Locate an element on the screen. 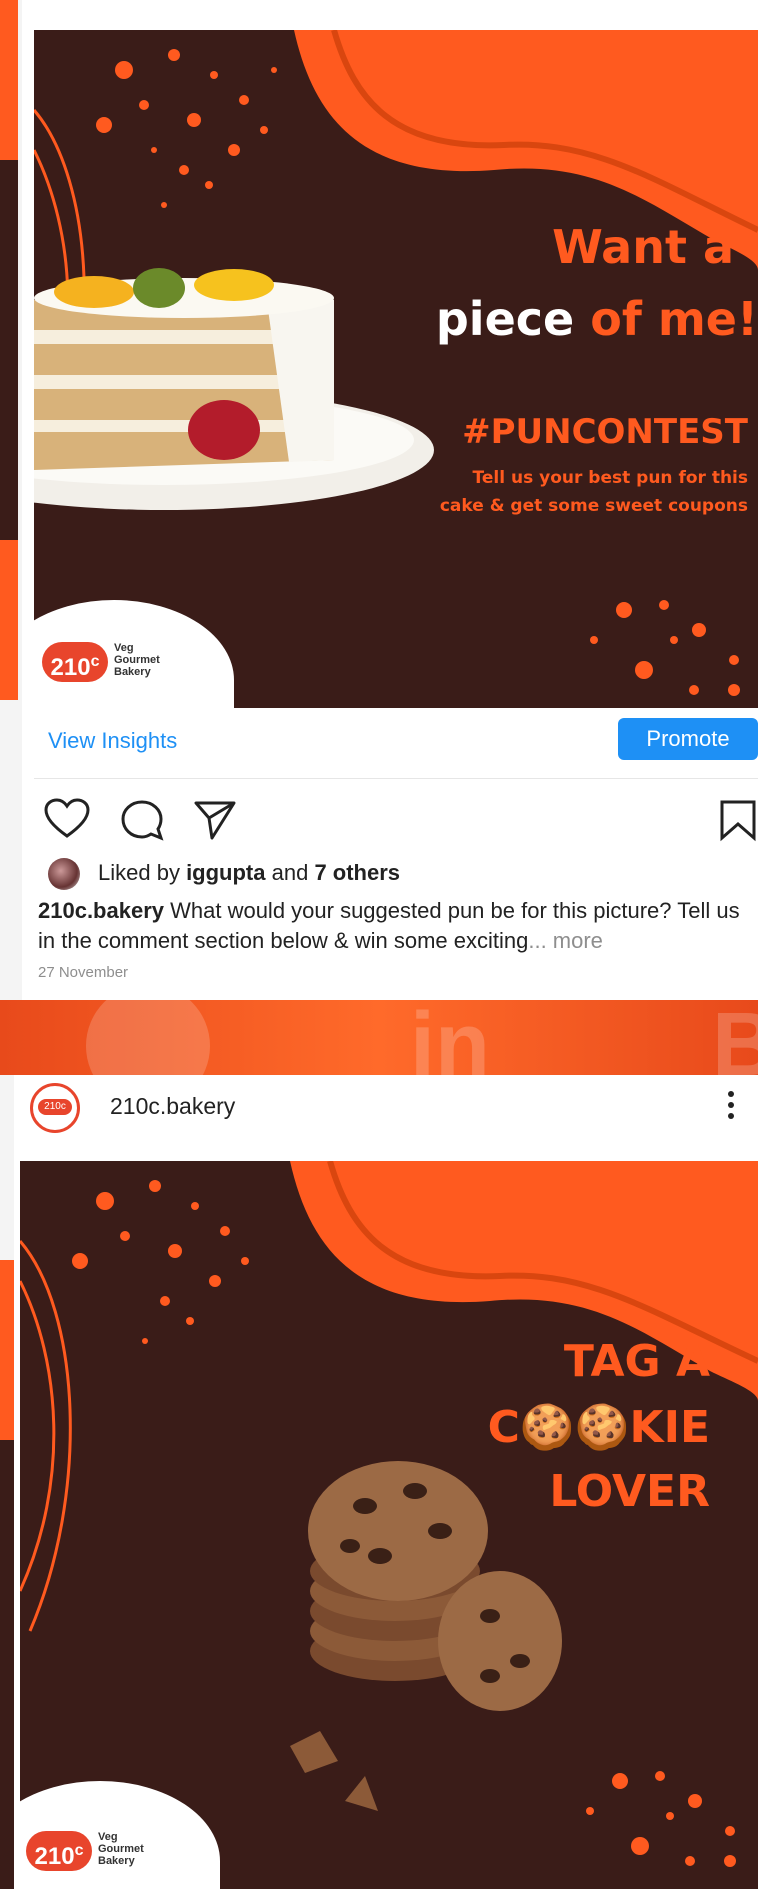 The width and height of the screenshot is (758, 1889). post2-logo-text: Veg Gourmet Bakery is located at coordinates (133, 1849).